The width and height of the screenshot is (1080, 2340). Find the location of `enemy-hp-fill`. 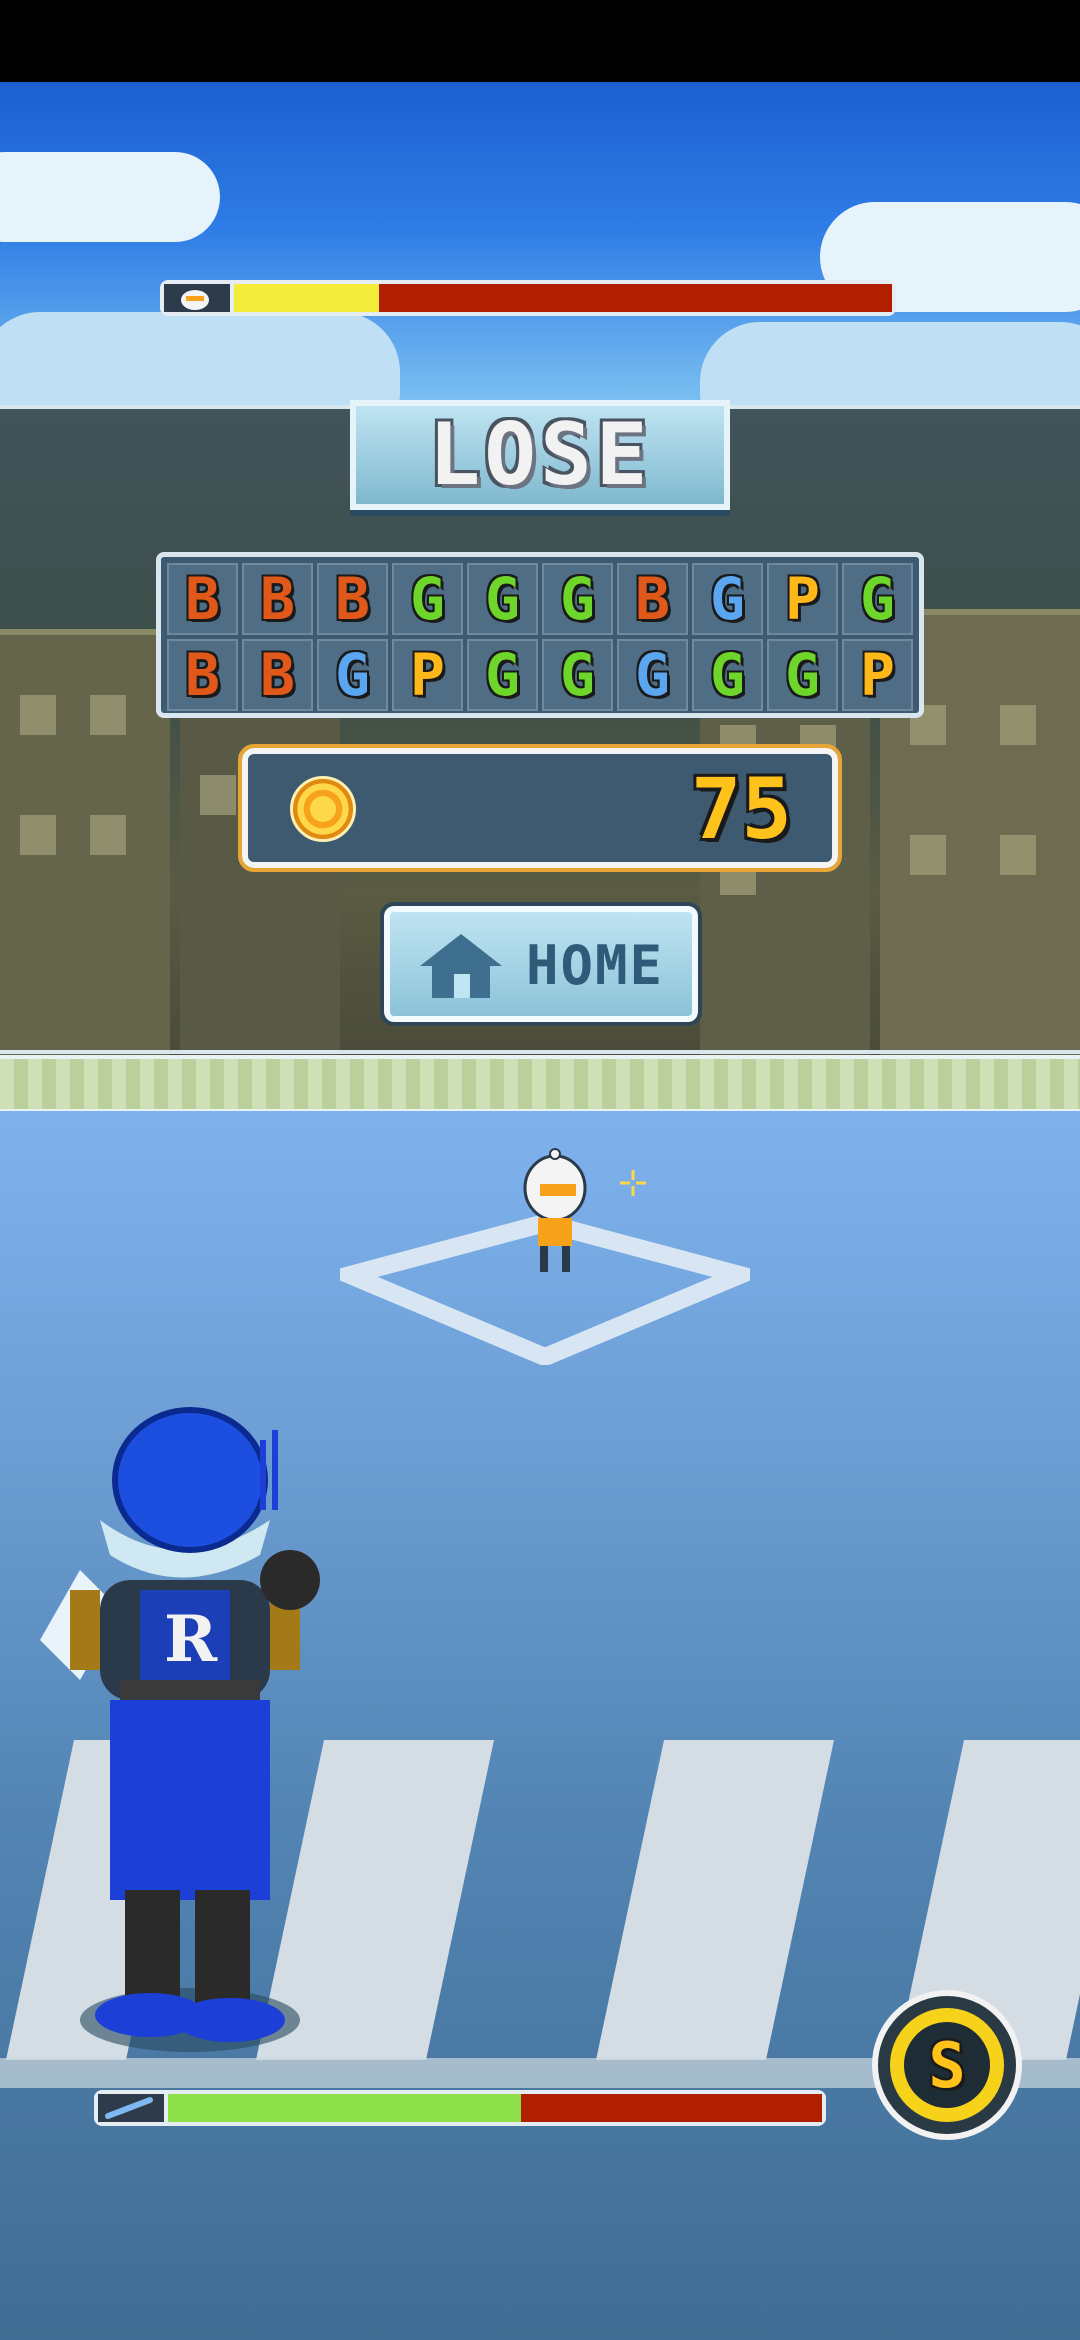

enemy-hp-fill is located at coordinates (306, 298).